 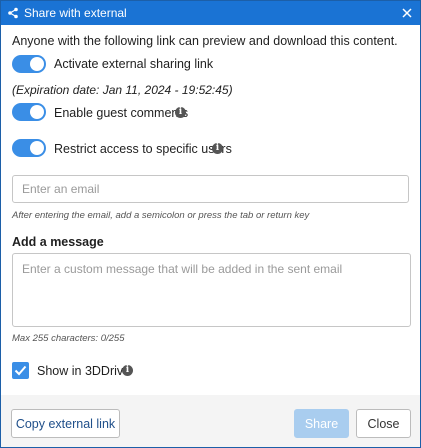 I want to click on message-label: Add a message, so click(x=58, y=242).